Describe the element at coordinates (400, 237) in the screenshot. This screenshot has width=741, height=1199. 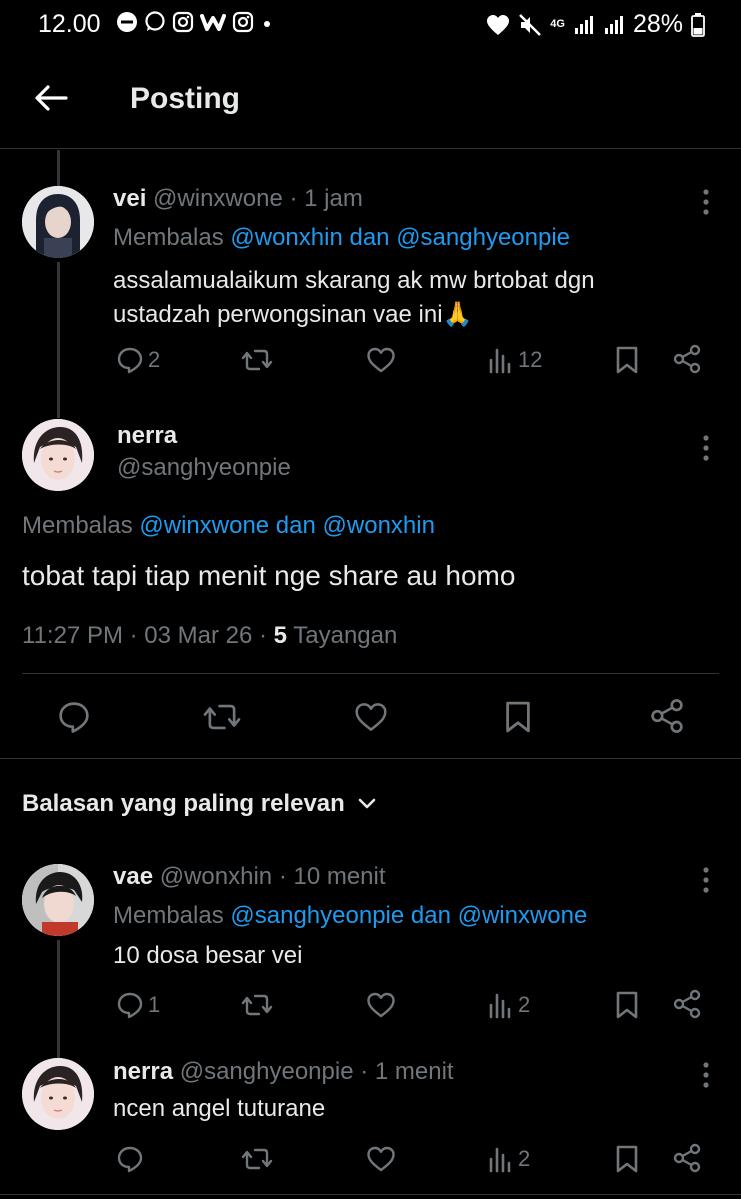
I see `reply-to-link: @wonxhin dan @sanghyeonpie` at that location.